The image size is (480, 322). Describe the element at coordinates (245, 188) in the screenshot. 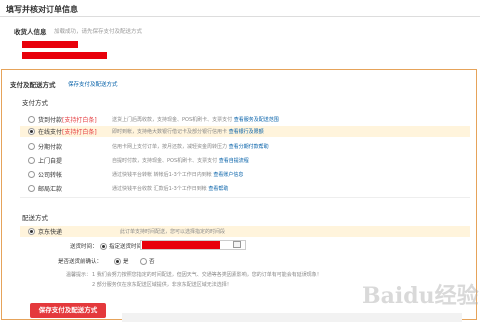

I see `payment-option-postal: 邮局汇款 通过快钱平台收款 汇款后1-3个工作日到帐 查看帮助` at that location.